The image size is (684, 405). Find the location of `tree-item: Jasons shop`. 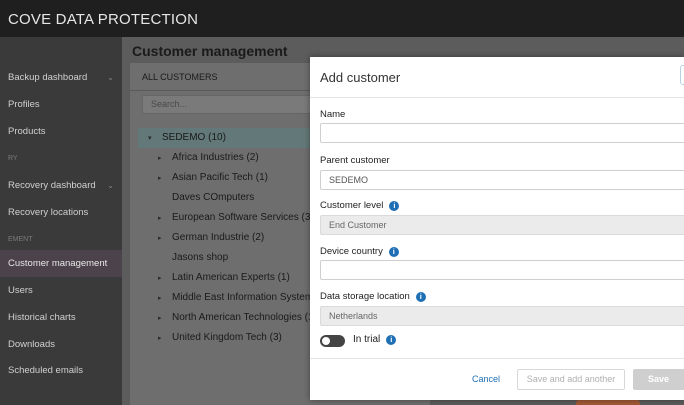

tree-item: Jasons shop is located at coordinates (200, 258).